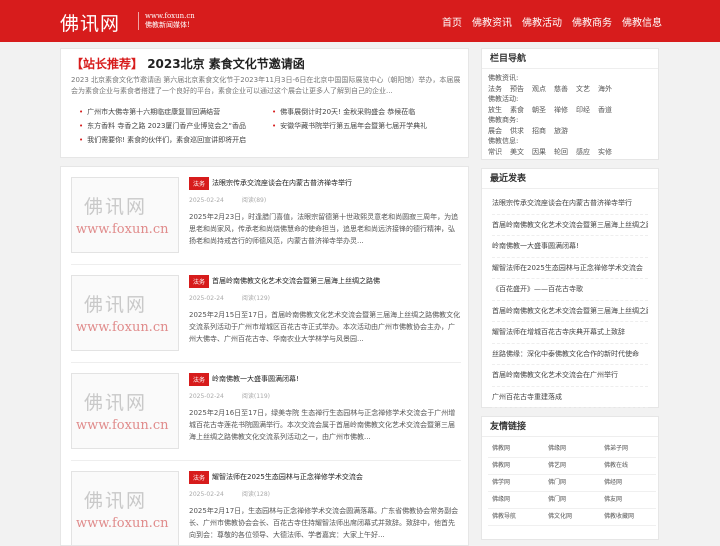  I want to click on article-meta: 2025-02-24 阅读(128), so click(229, 493).